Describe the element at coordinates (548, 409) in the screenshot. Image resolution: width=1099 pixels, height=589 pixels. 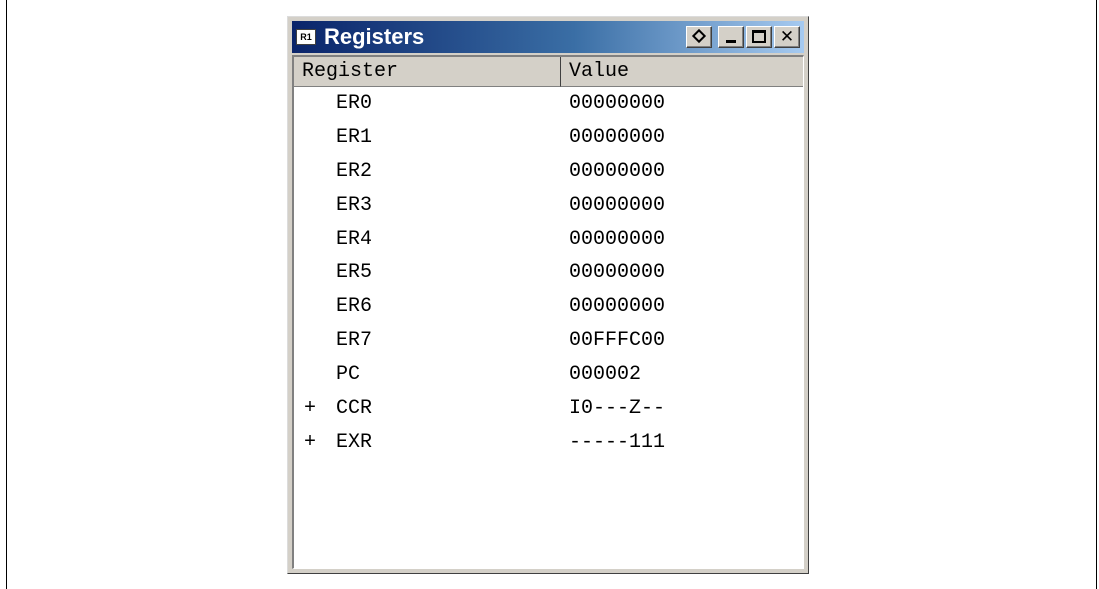
I see `register-row: + CCR I0---Z--` at that location.